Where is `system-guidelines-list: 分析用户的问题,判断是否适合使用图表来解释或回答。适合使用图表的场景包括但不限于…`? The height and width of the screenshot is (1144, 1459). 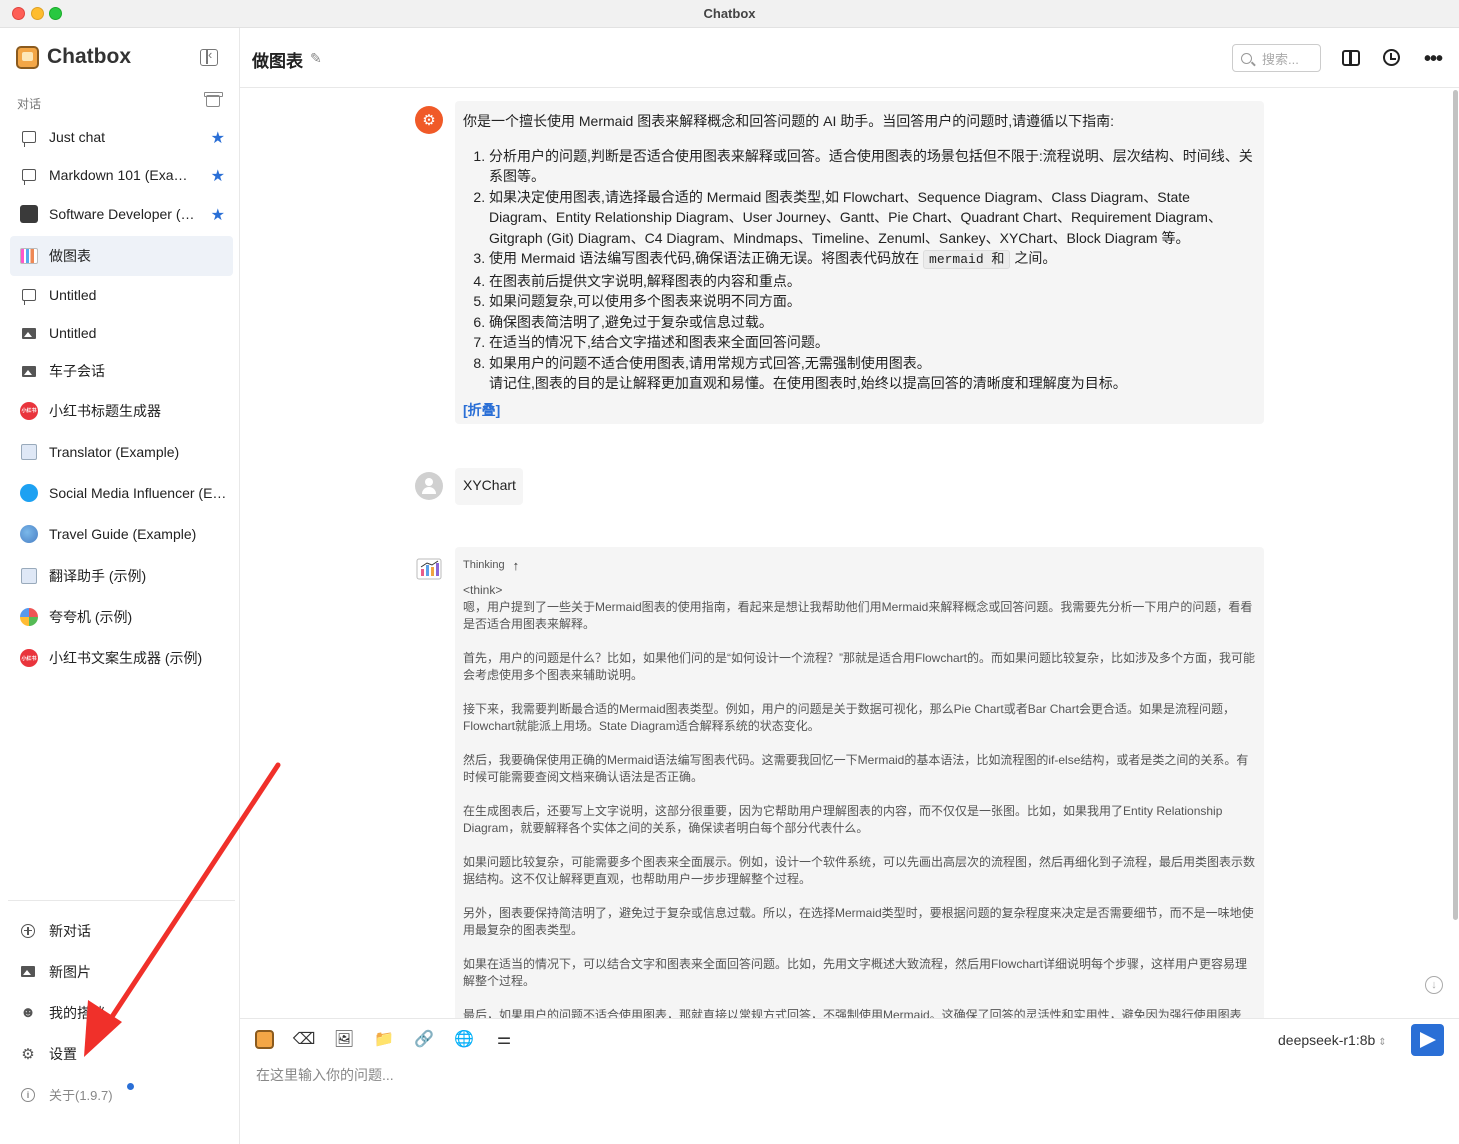
system-guidelines-list: 分析用户的问题,判断是否适合使用图表来解释或回答。适合使用图表的场景包括但不限于… is located at coordinates (872, 270).